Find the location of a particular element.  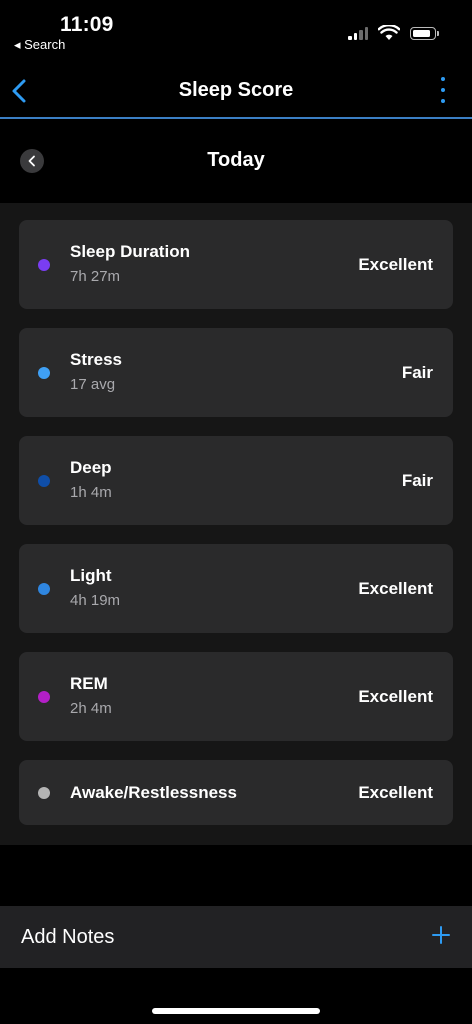

metric-value: 2h 4m is located at coordinates (91, 708).